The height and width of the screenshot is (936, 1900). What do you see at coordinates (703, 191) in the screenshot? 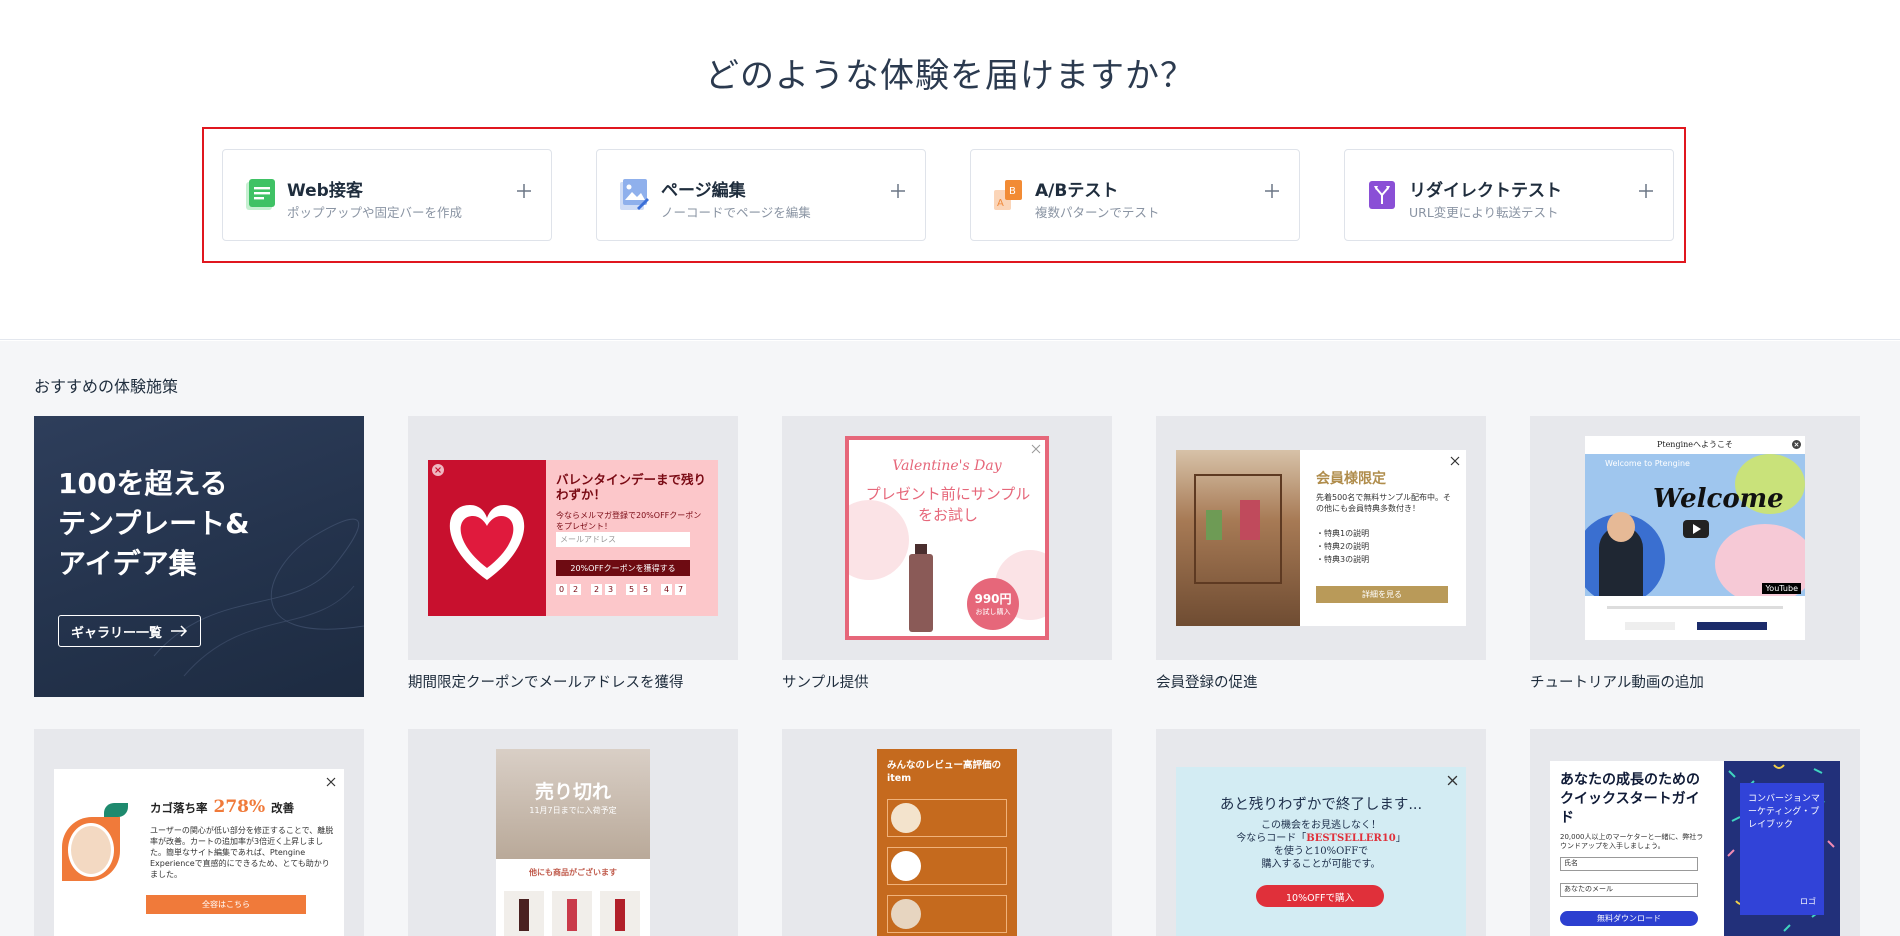
I see `type-title: ページ編集` at bounding box center [703, 191].